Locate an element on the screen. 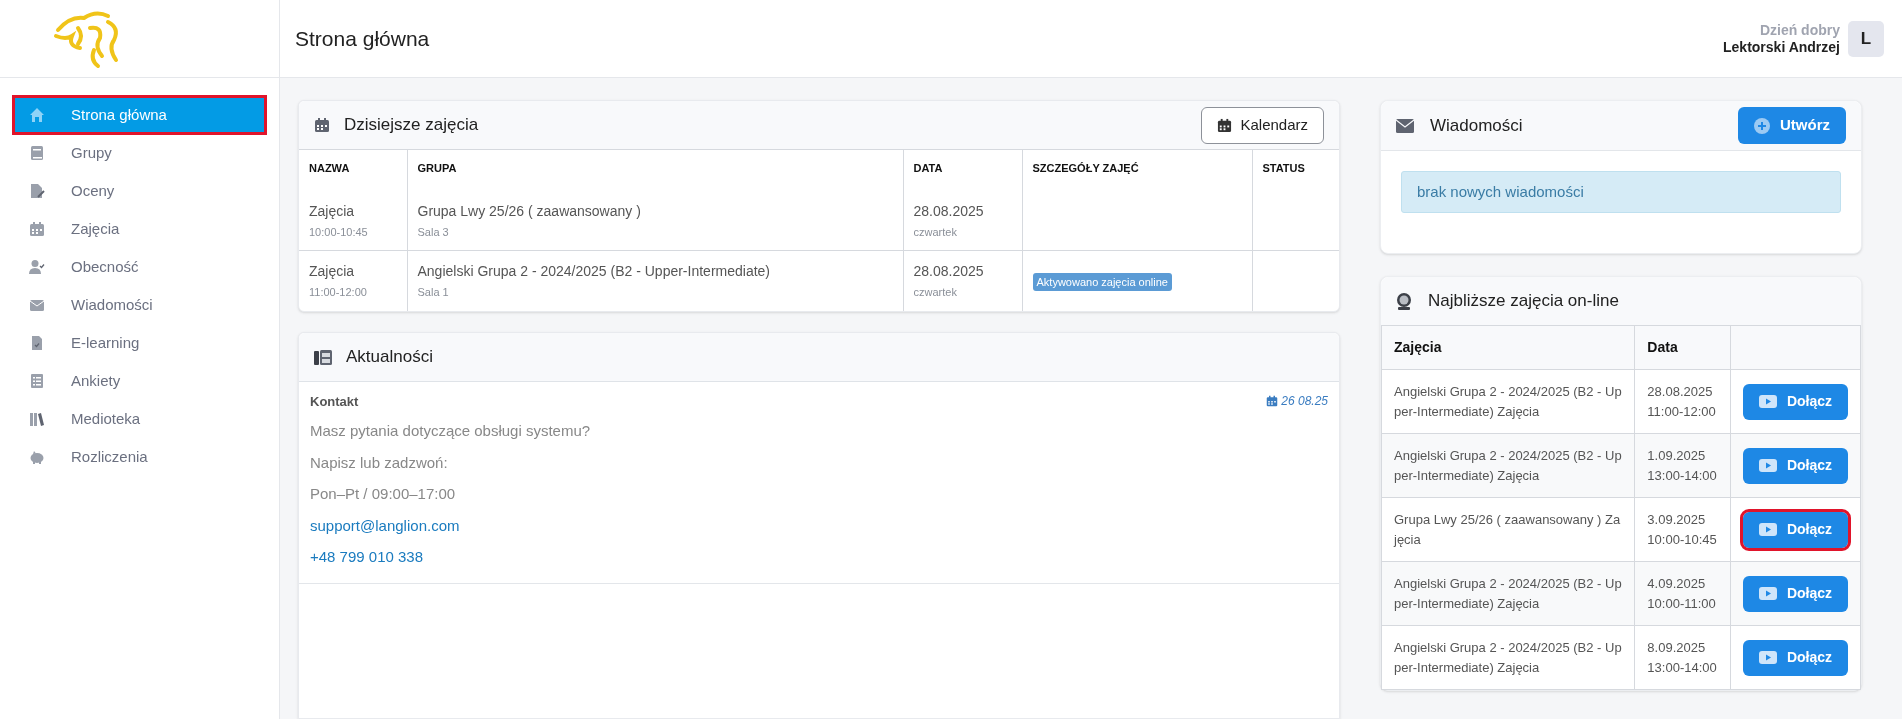 The width and height of the screenshot is (1902, 719). sidebar-item: Wiadomości is located at coordinates (139, 305).